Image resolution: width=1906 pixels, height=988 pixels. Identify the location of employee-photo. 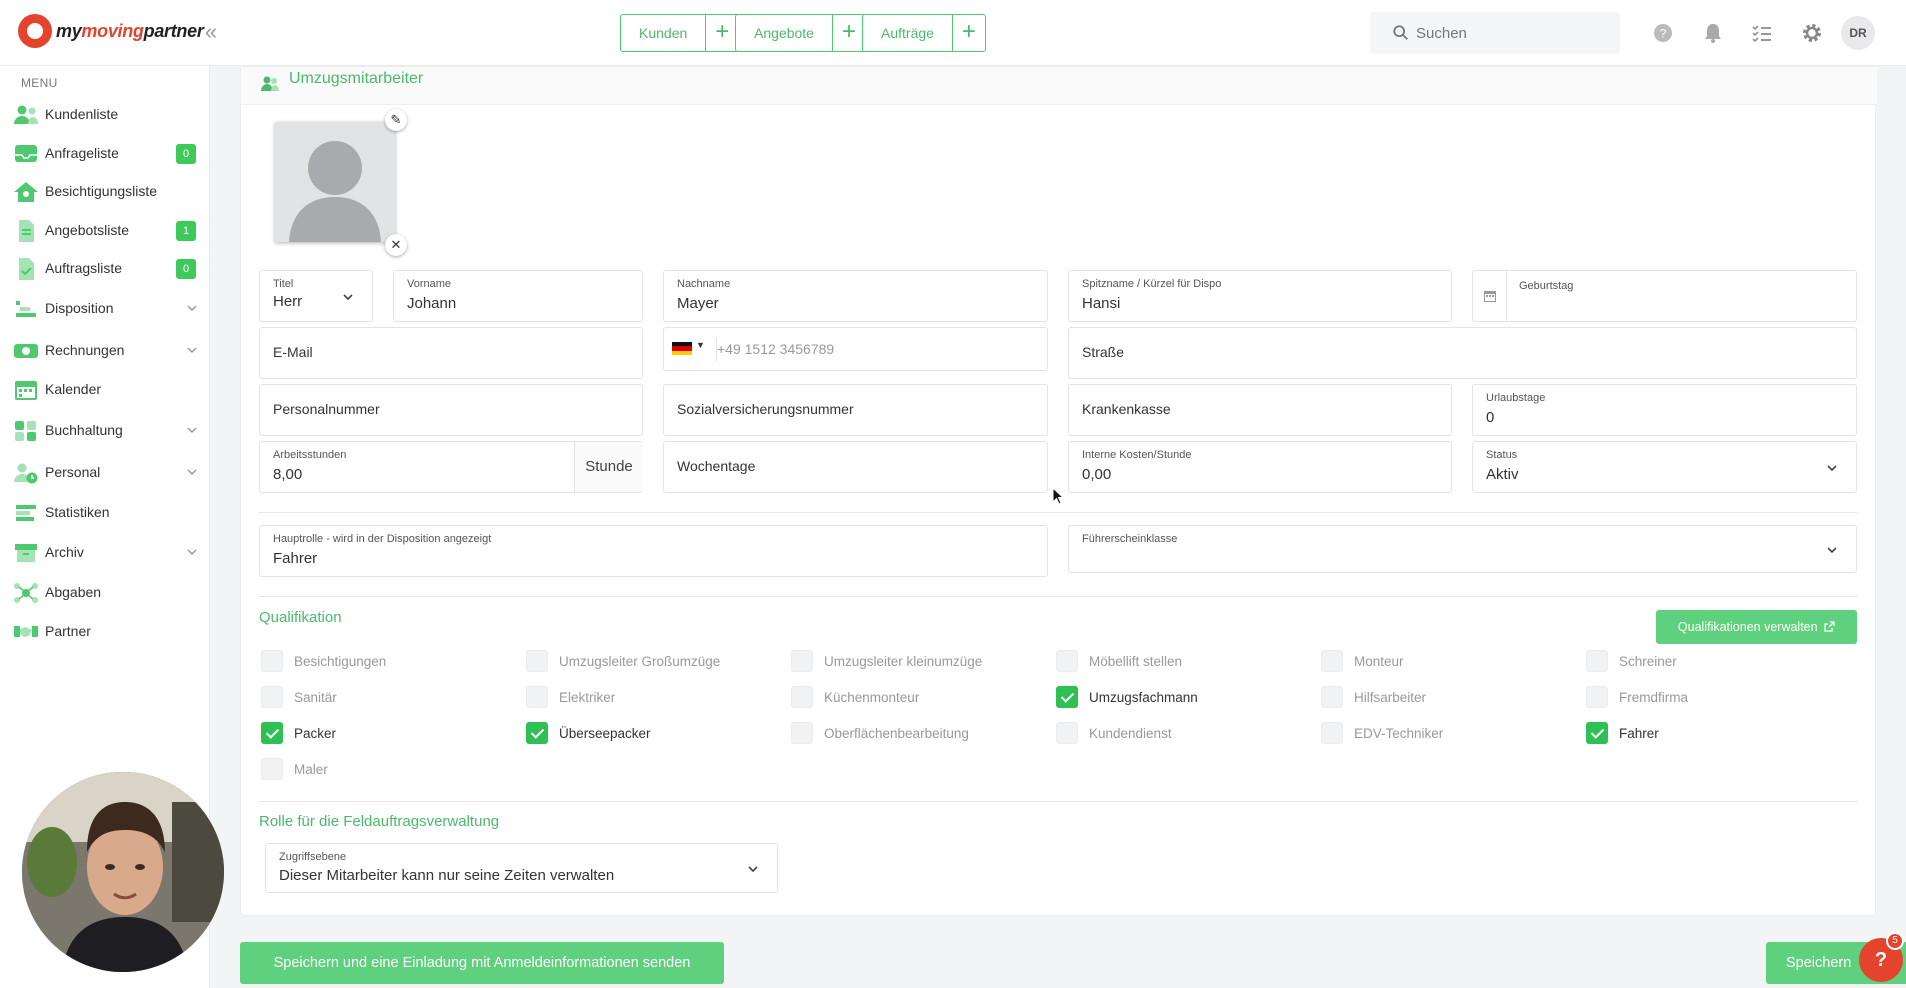
(335, 182).